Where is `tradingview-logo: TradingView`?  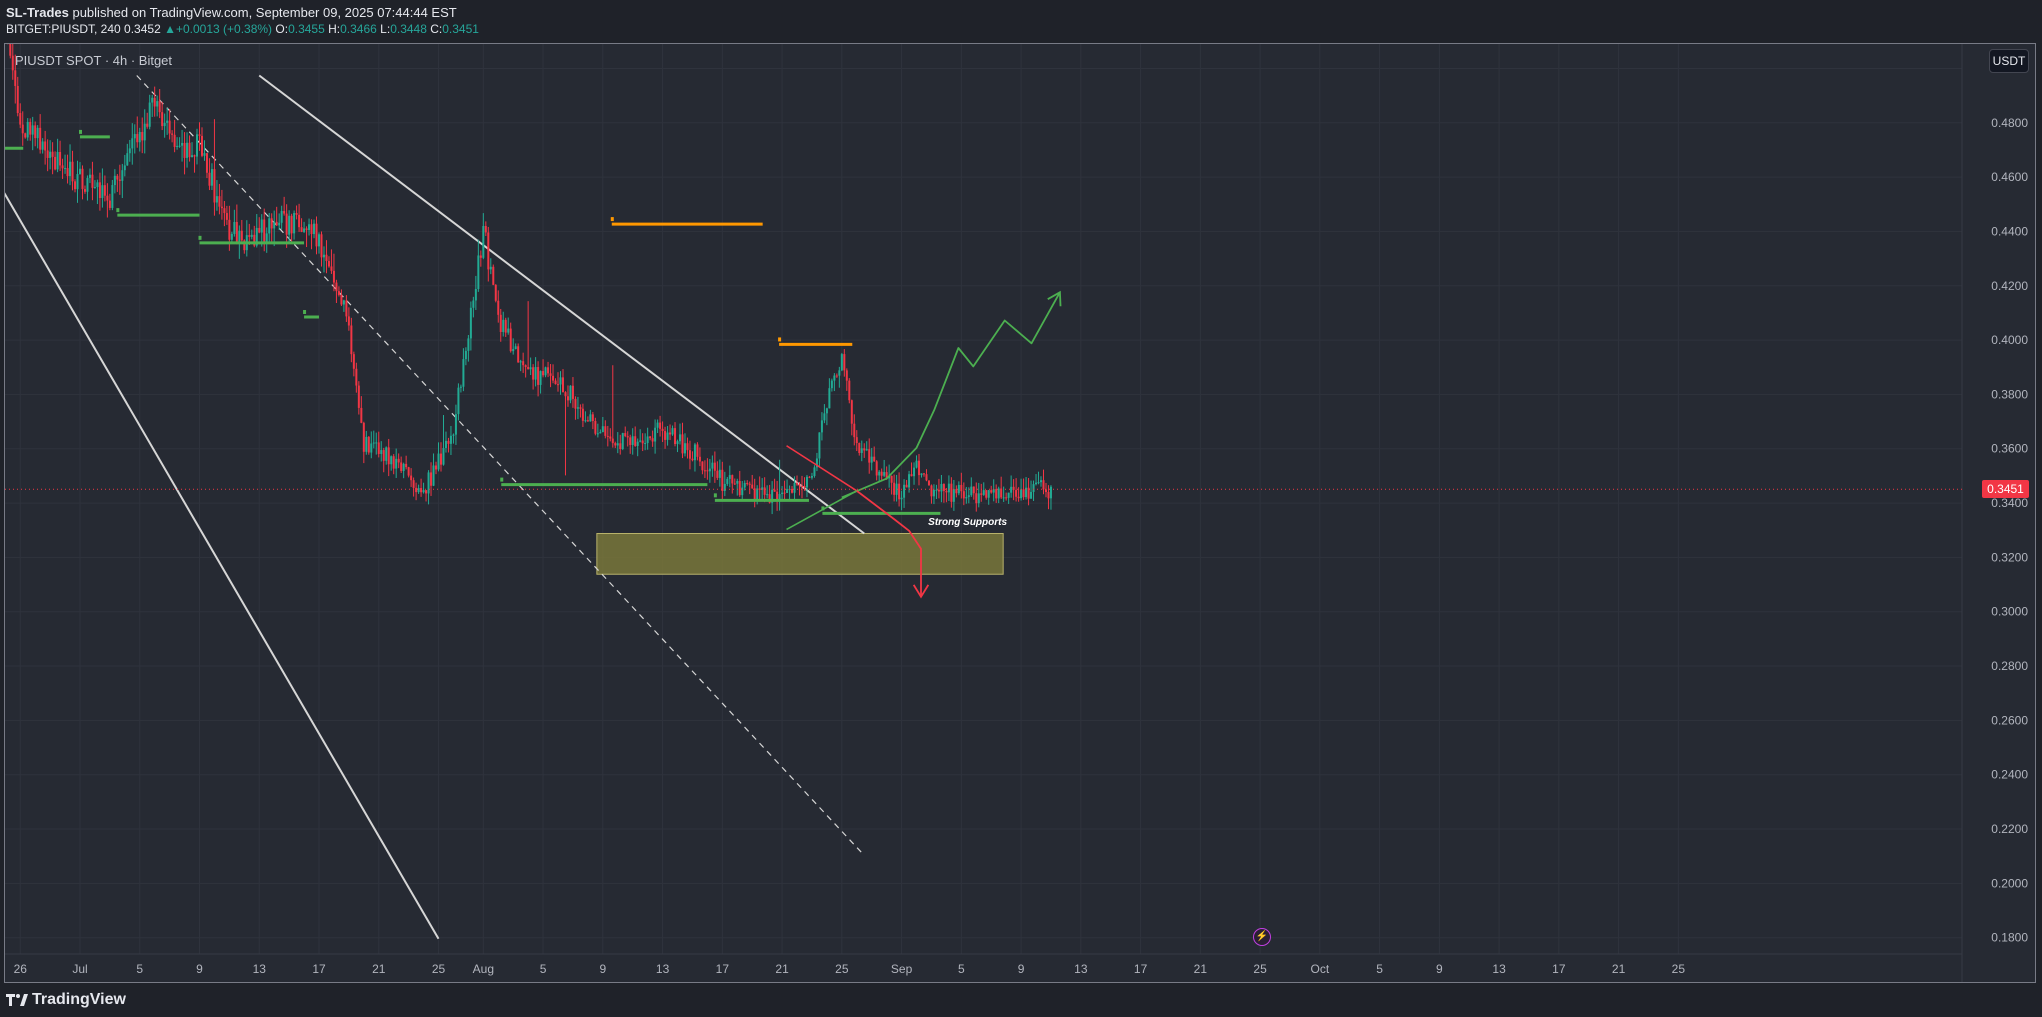
tradingview-logo: TradingView is located at coordinates (66, 1000).